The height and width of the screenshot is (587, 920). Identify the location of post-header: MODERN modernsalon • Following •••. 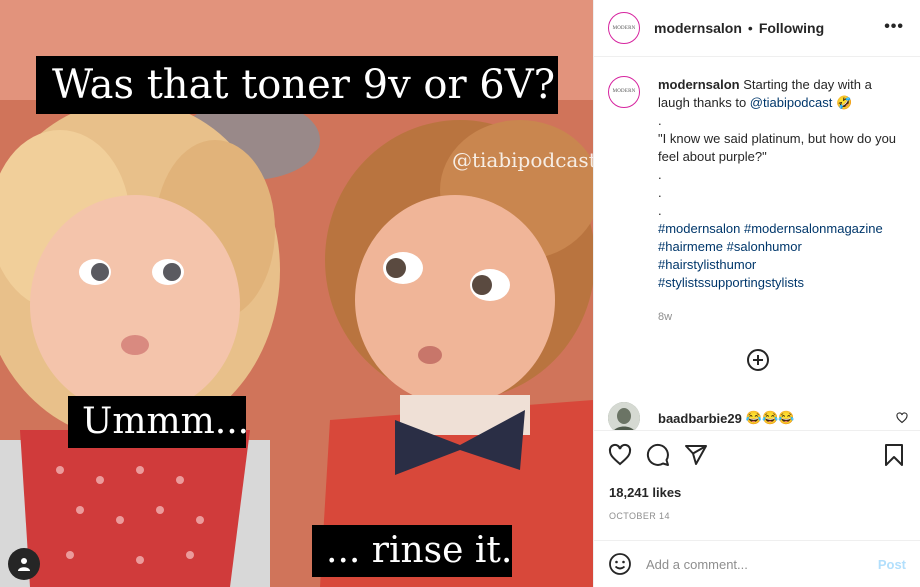
(757, 28).